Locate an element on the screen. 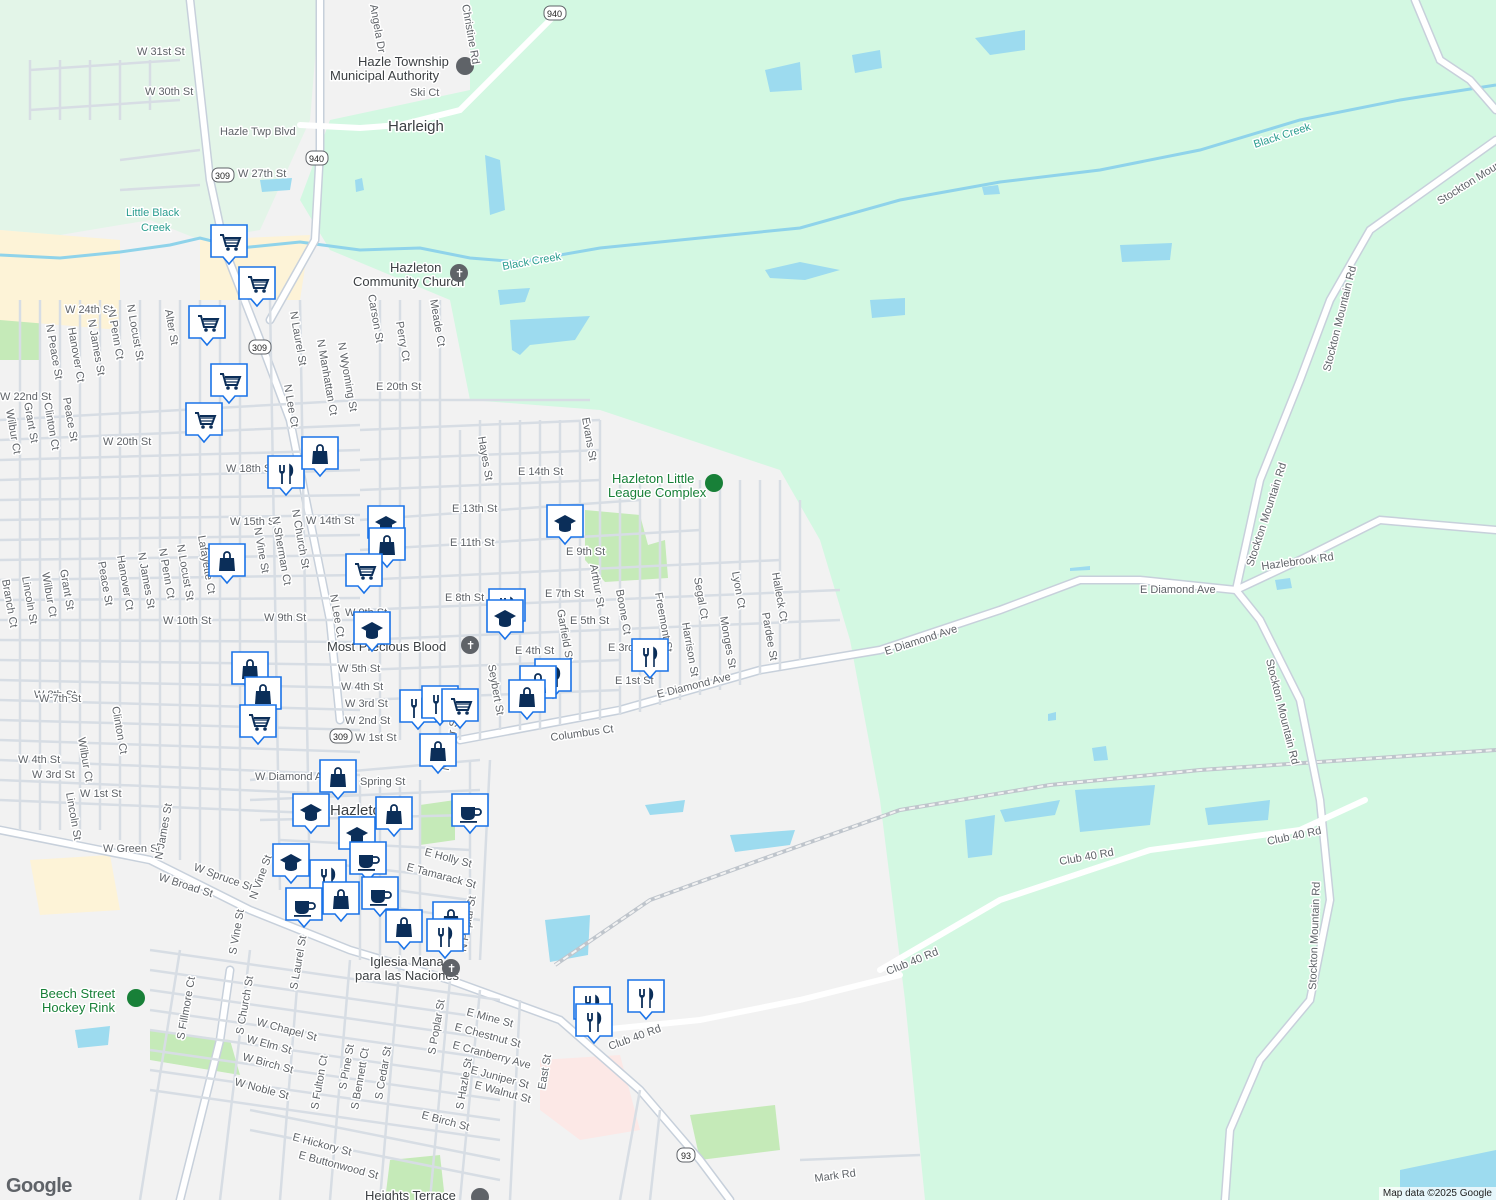 Image resolution: width=1496 pixels, height=1200 pixels. street-label: W 22nd St is located at coordinates (25, 397).